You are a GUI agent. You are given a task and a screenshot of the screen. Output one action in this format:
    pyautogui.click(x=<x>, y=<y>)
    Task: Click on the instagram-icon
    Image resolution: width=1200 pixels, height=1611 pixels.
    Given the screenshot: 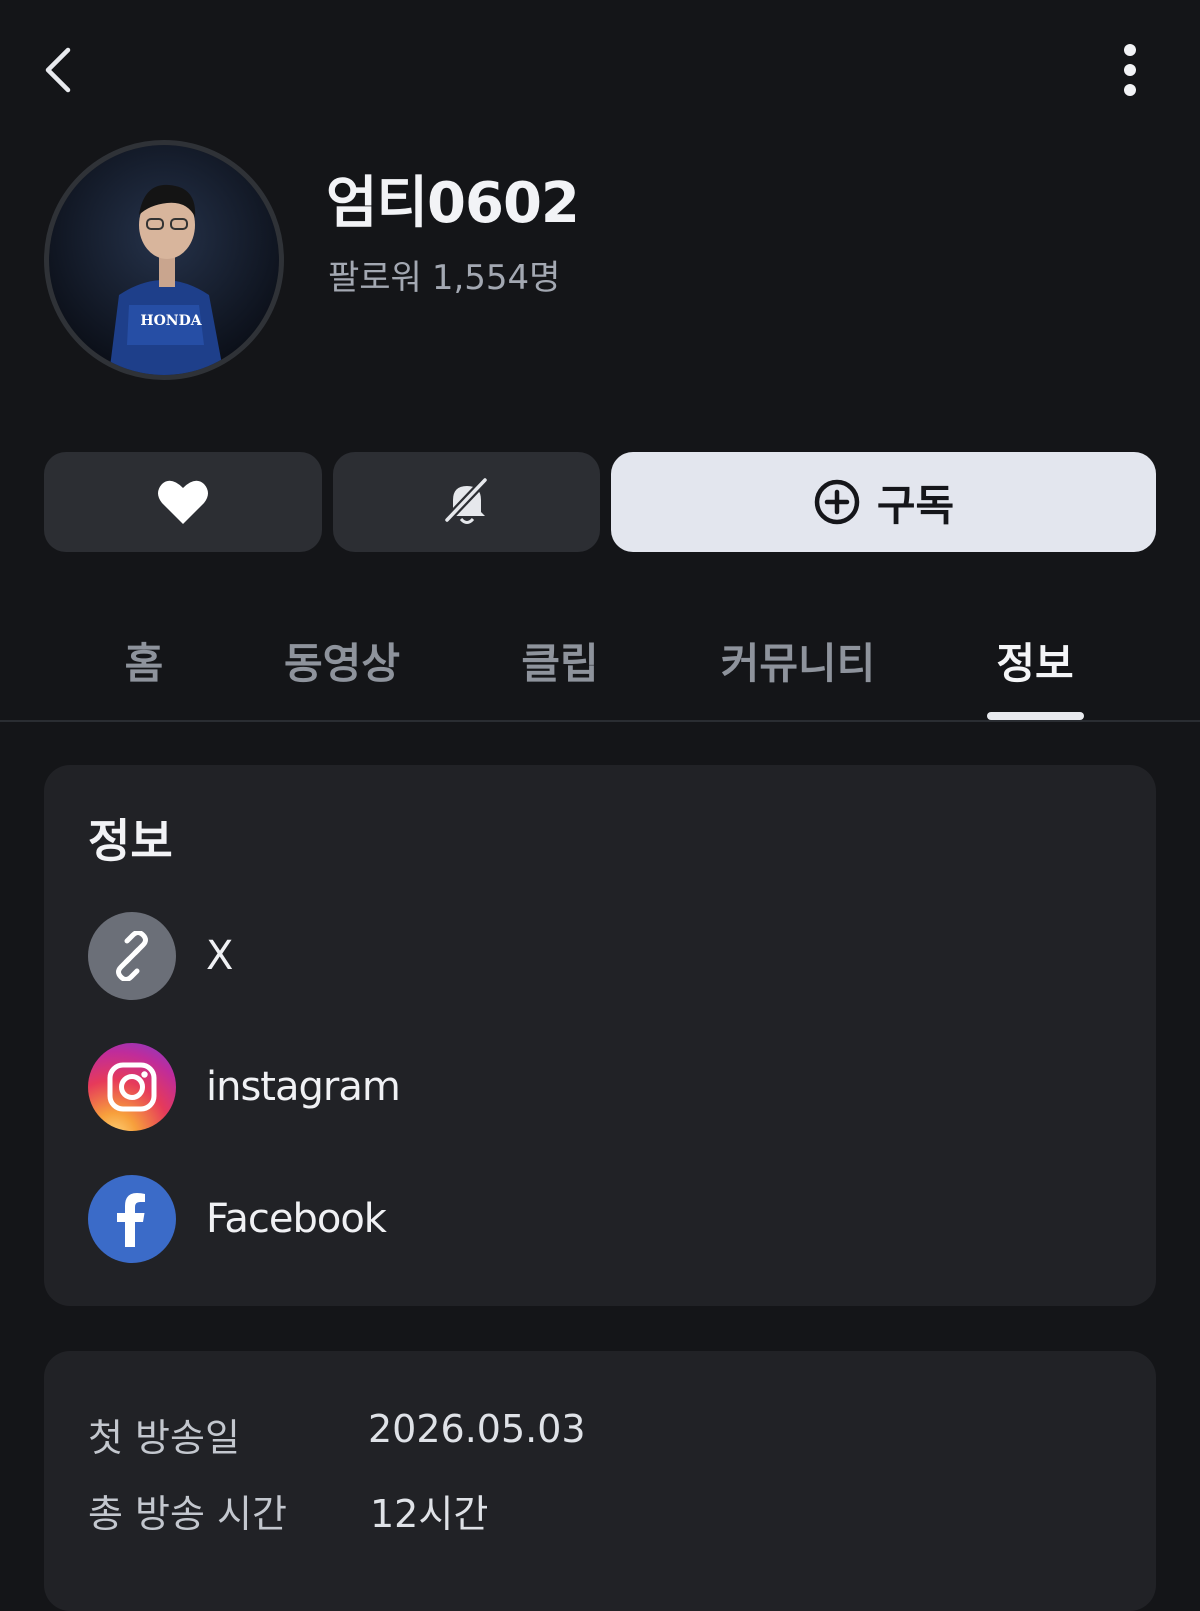 What is the action you would take?
    pyautogui.click(x=132, y=1087)
    